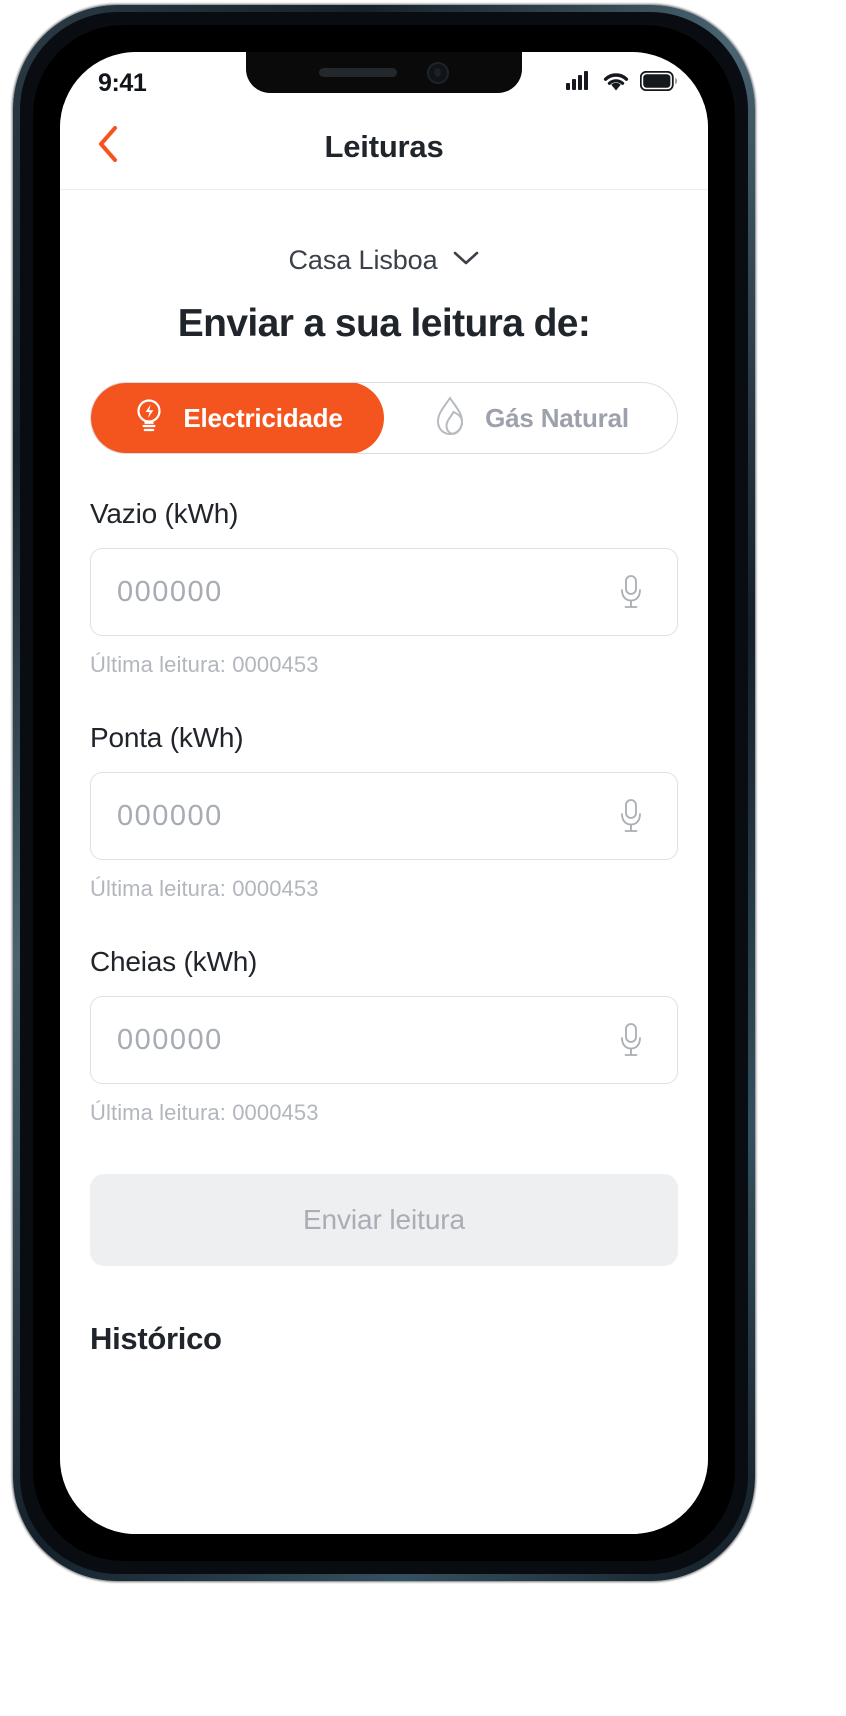 This screenshot has height=1716, width=846. I want to click on tab-gas-natural-label: Gás Natural, so click(557, 417).